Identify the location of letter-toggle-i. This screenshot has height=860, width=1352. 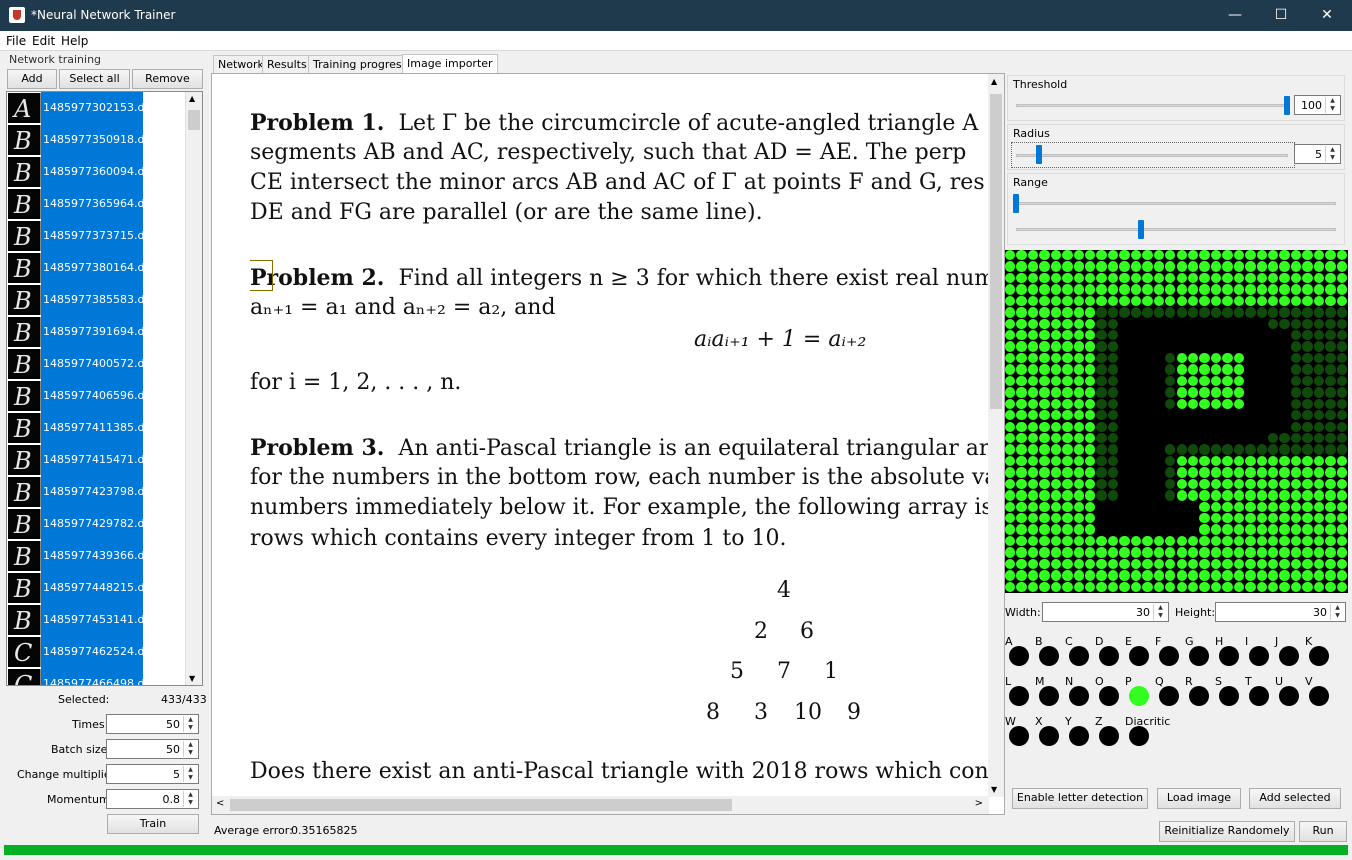
(1259, 656).